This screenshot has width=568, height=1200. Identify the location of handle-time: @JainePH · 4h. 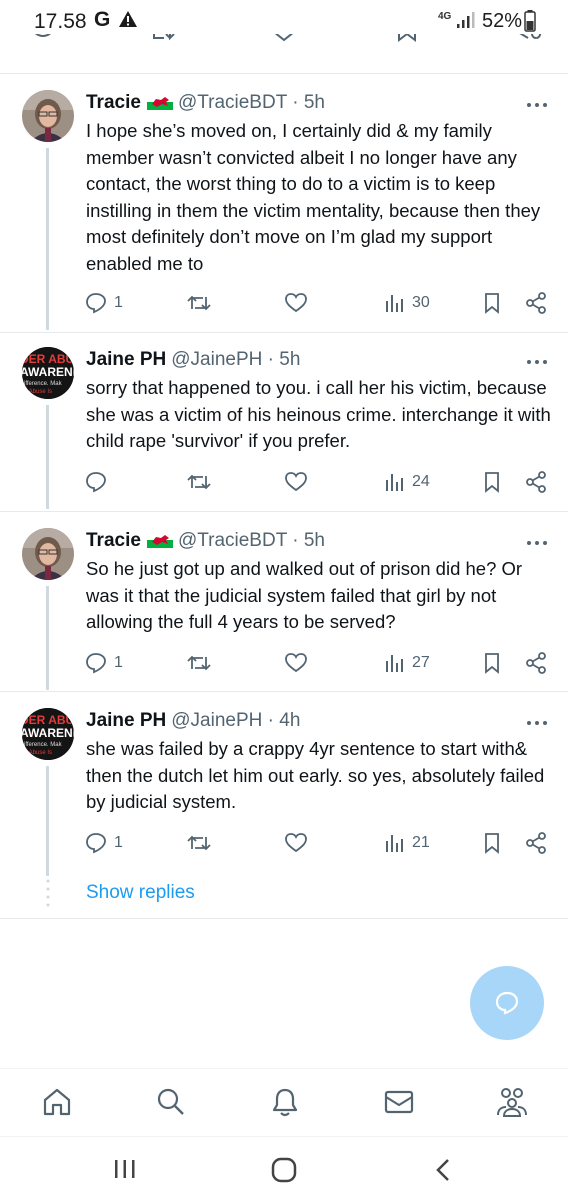
(235, 720).